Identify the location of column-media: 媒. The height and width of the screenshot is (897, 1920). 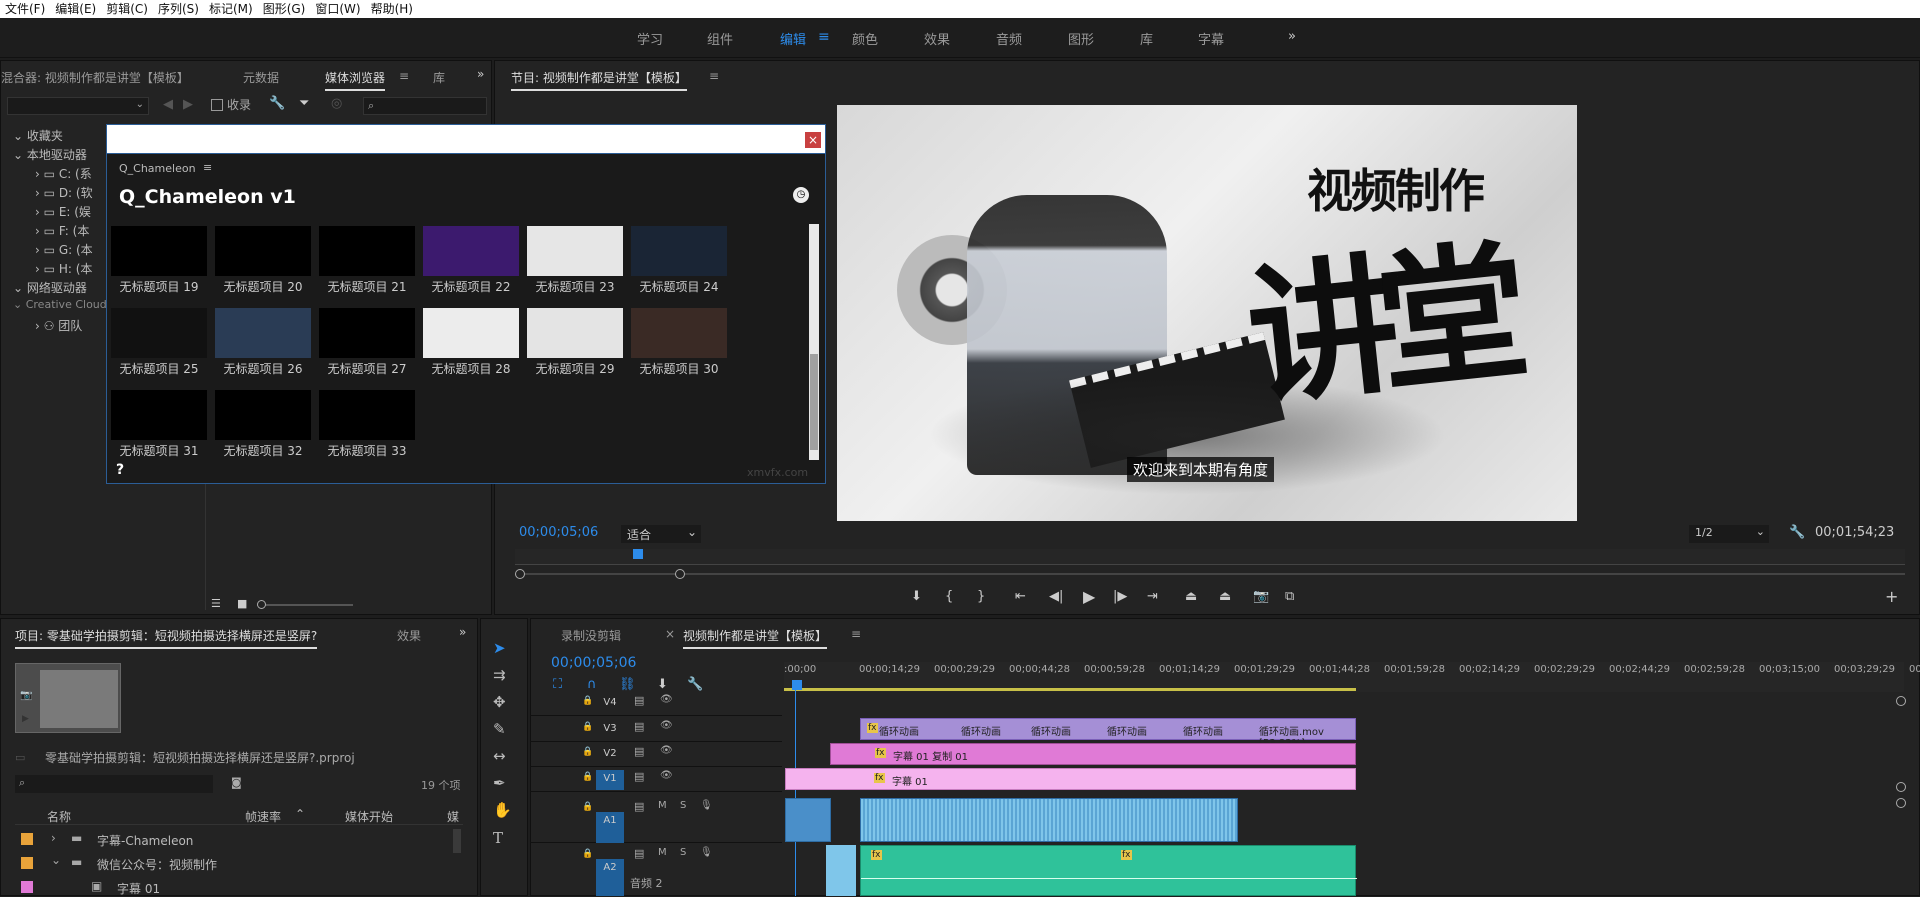
(453, 816).